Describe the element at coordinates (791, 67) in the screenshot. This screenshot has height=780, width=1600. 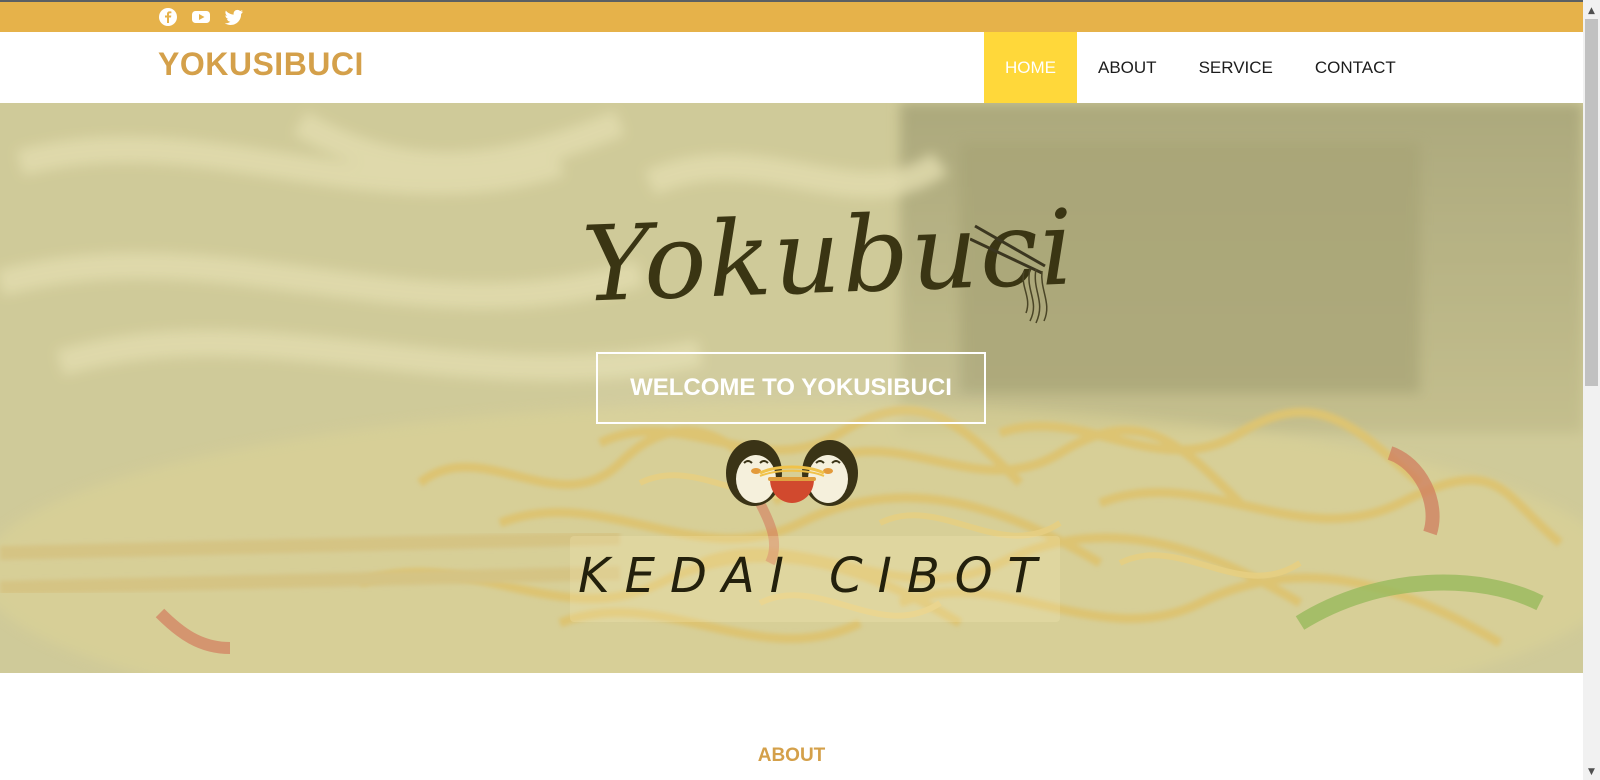
I see `main-navbar: YOKUSIBUCI HOME ABOUT SERVICE CONTACT` at that location.